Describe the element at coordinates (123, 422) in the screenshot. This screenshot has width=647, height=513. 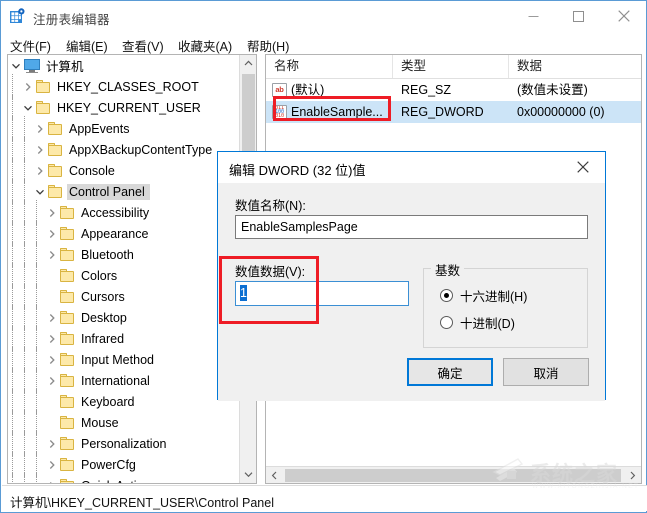
I see `tree-item-mouse: Mouse` at that location.